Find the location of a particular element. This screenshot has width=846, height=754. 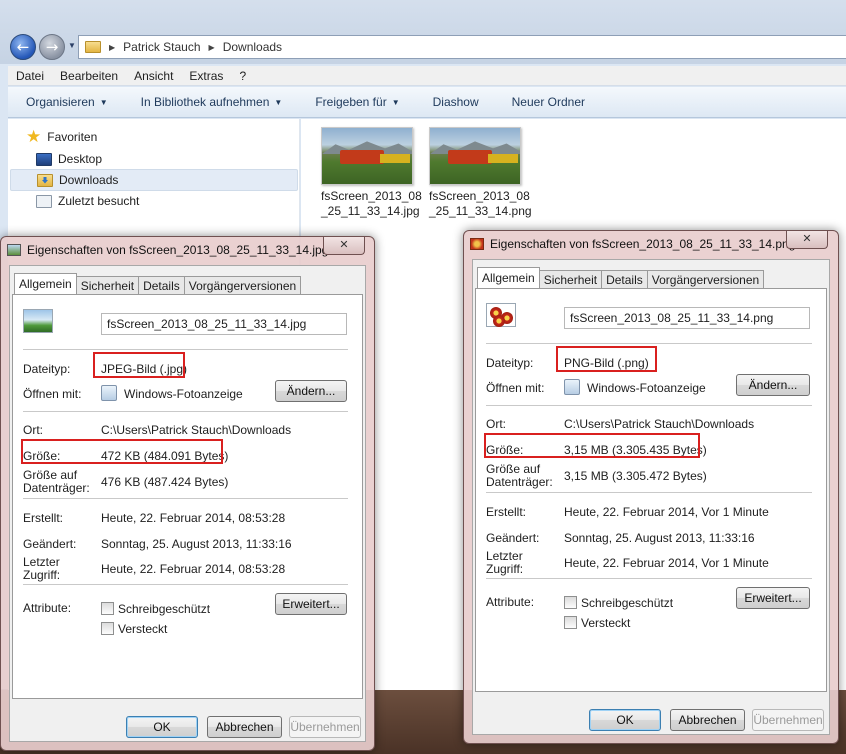

nav-label: Desktop is located at coordinates (80, 159).